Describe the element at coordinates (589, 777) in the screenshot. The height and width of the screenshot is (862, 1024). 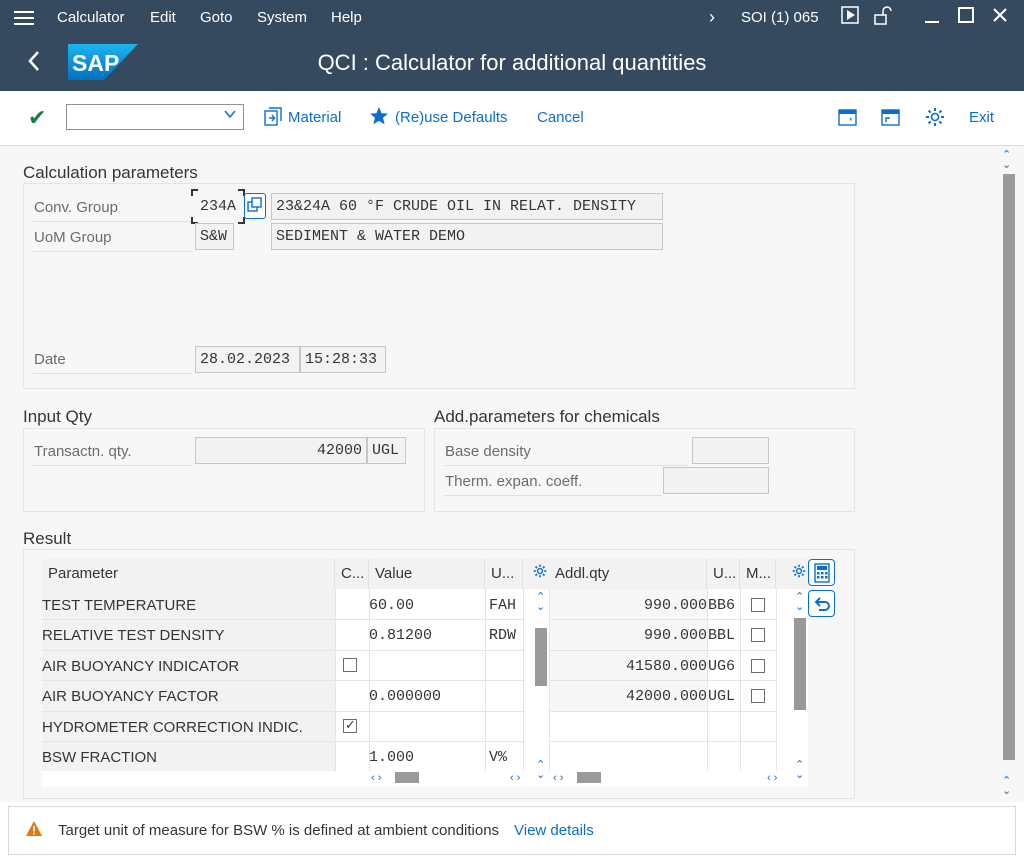
I see `hscroll2-thumb` at that location.